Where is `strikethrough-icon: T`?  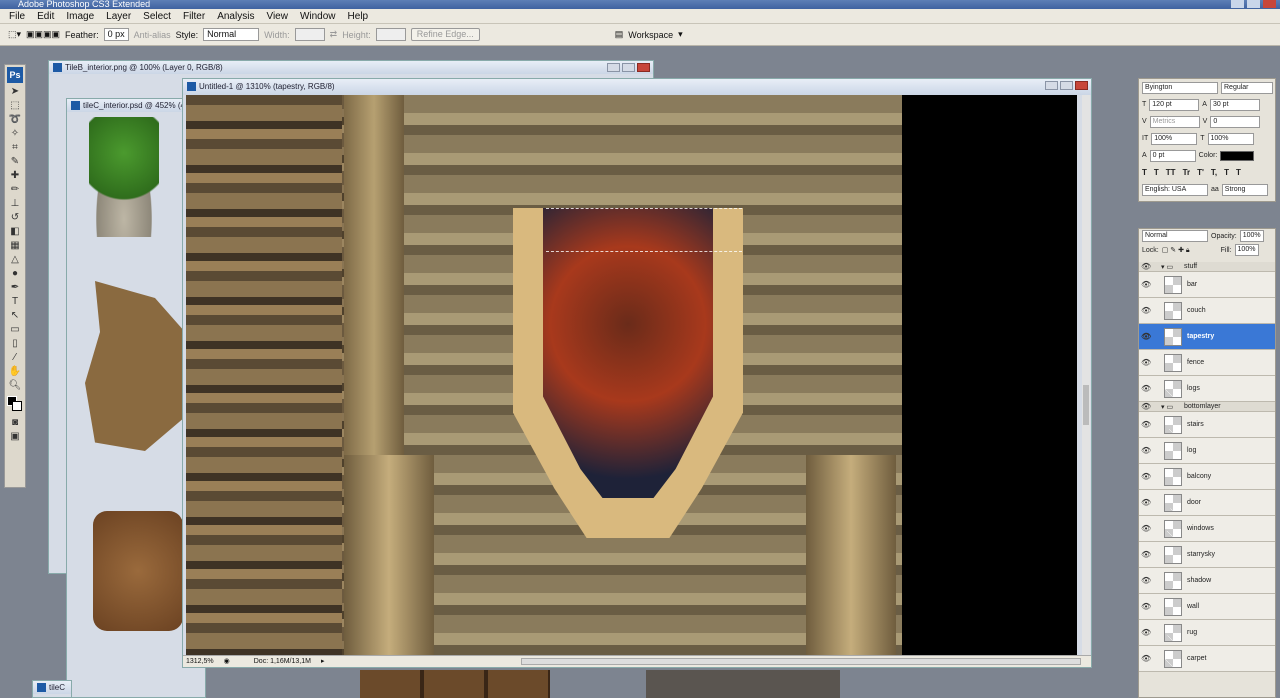
strikethrough-icon: T is located at coordinates (1238, 172).